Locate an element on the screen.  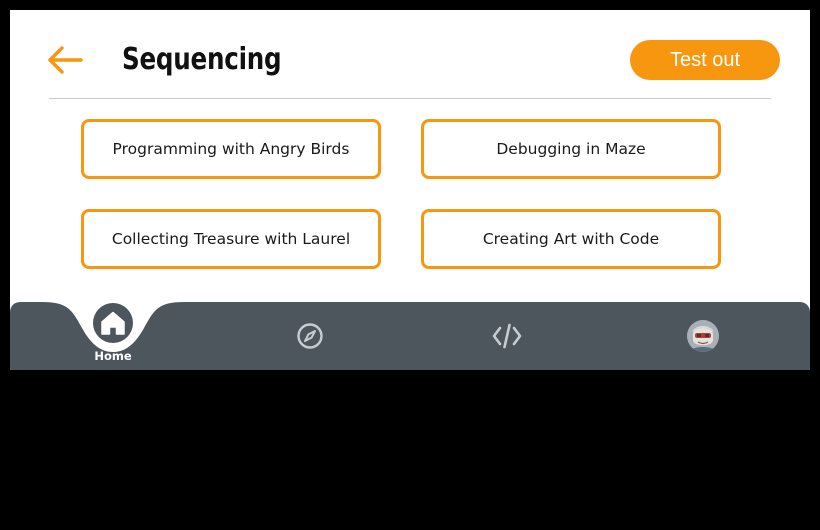
bottom-navigation: Home is located at coordinates (410, 336).